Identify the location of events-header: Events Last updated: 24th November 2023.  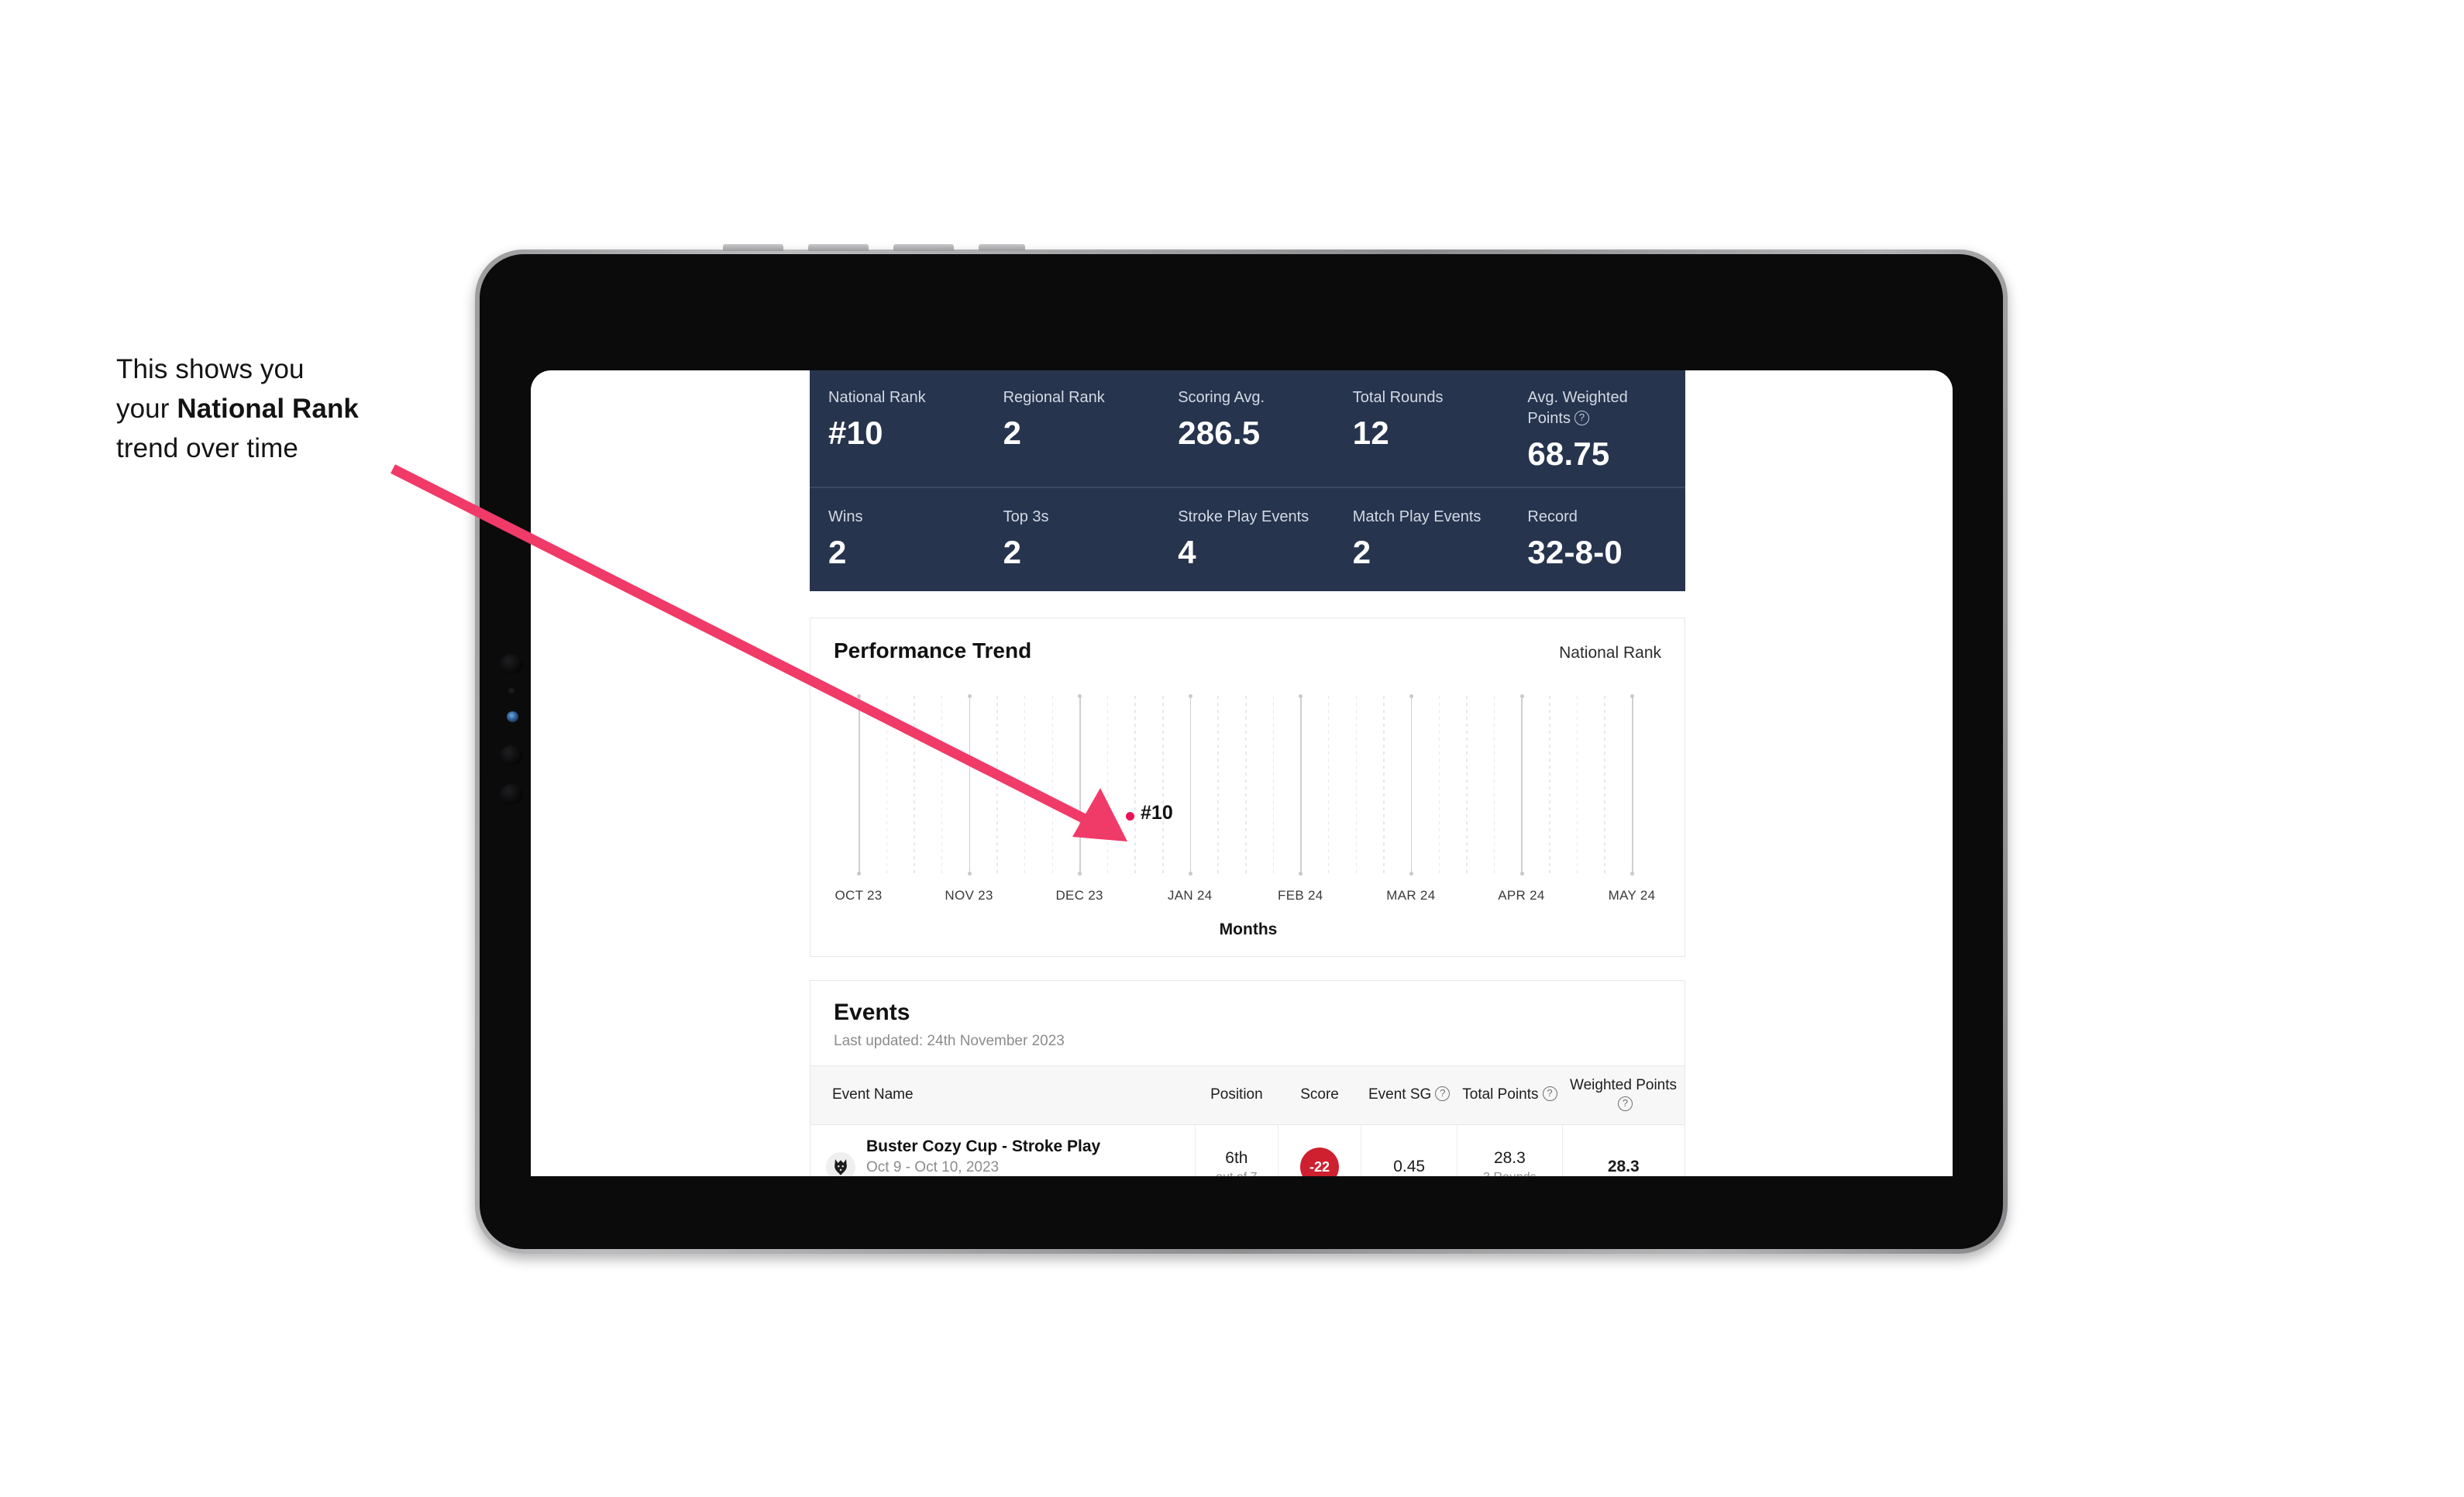
(1247, 1023).